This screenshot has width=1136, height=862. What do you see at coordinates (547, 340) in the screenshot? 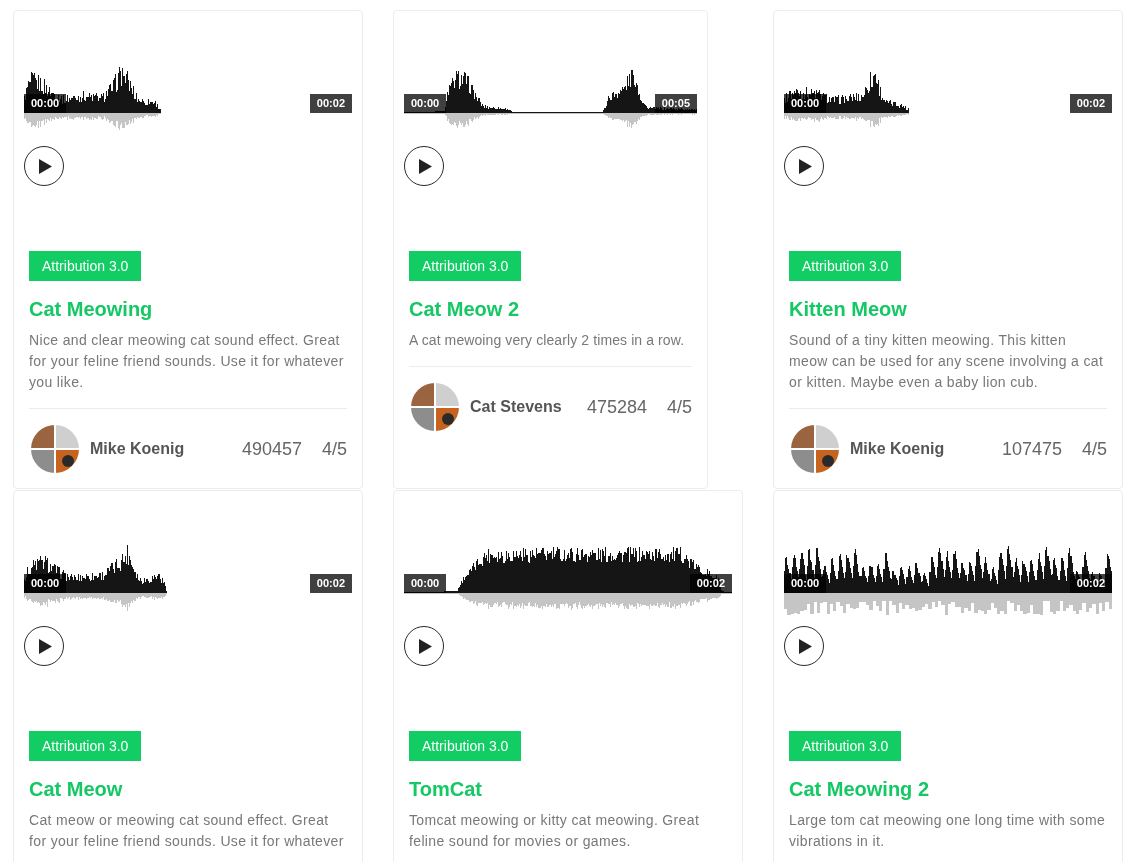
I see `sound-description: A cat mewoing very clearly 2 times in a row.` at bounding box center [547, 340].